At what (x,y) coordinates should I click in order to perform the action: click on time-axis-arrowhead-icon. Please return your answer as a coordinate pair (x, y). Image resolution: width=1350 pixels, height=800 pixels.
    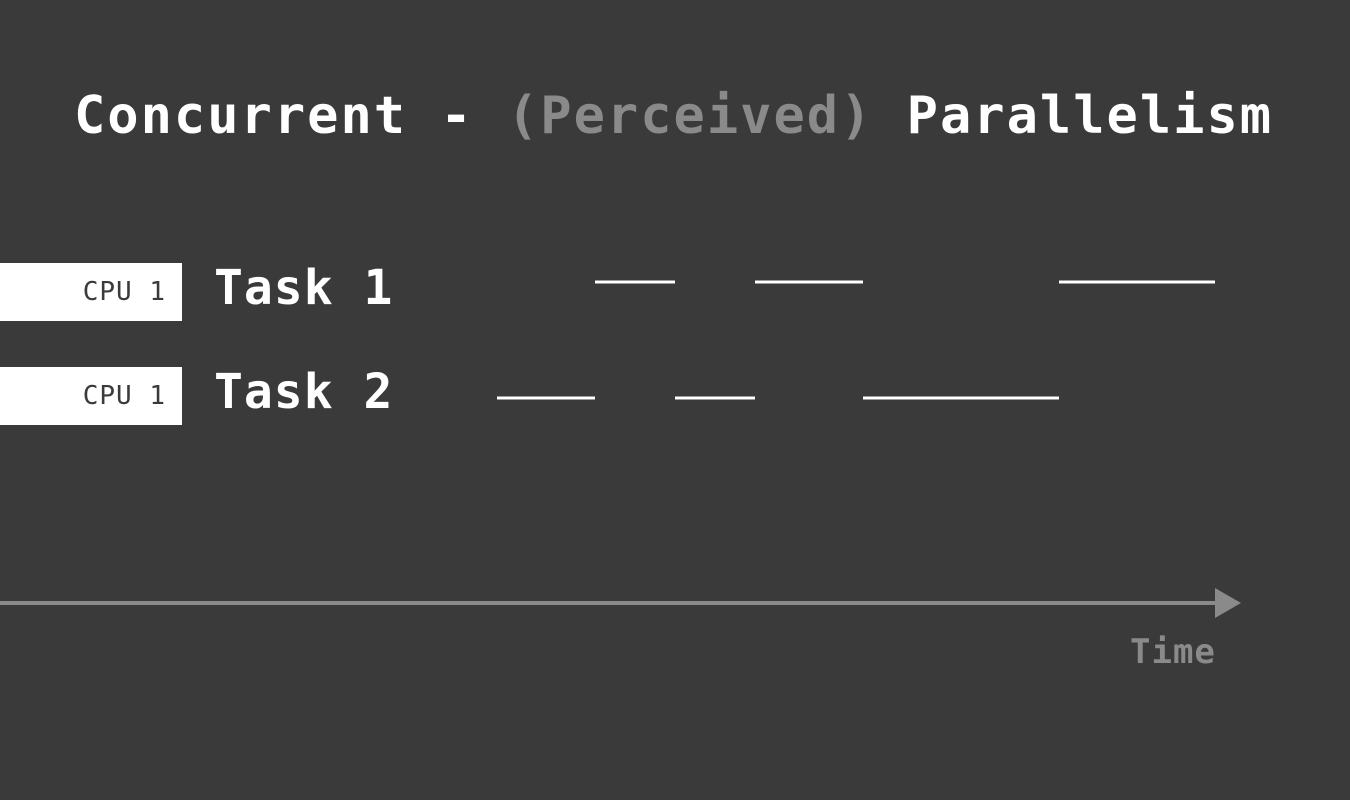
    Looking at the image, I should click on (1228, 603).